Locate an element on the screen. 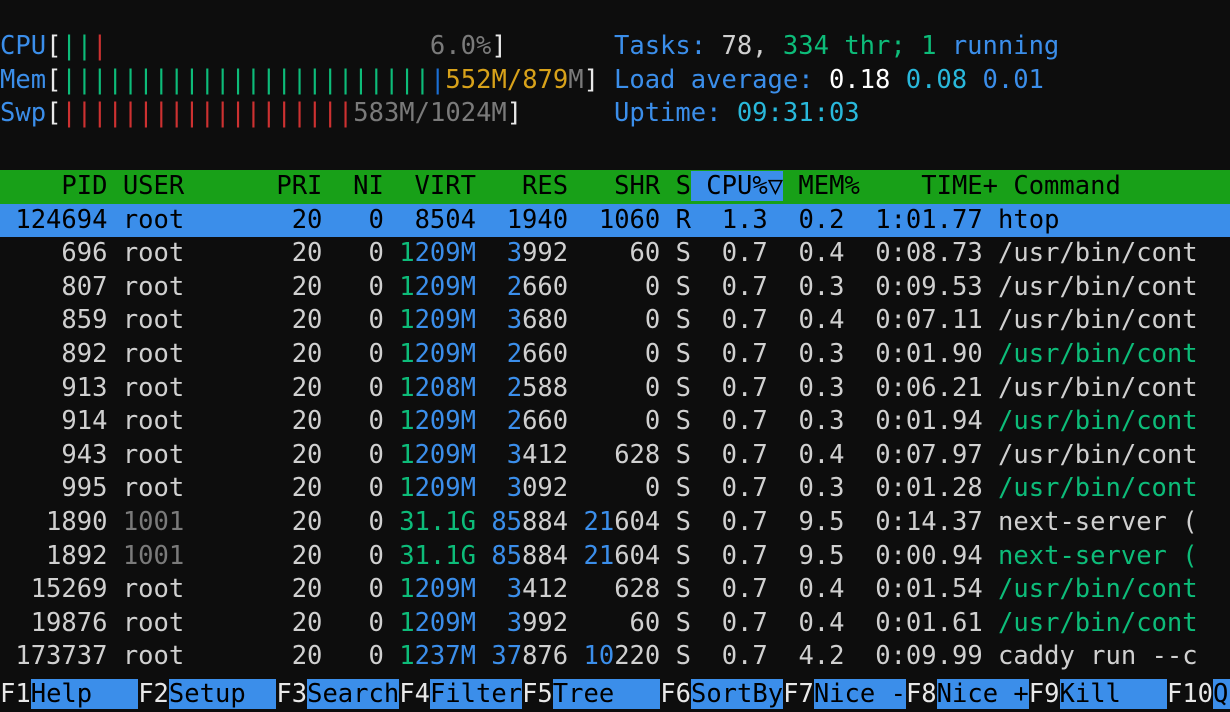 Image resolution: width=1230 pixels, height=712 pixels. function-key-f2: F2 is located at coordinates (153, 694).